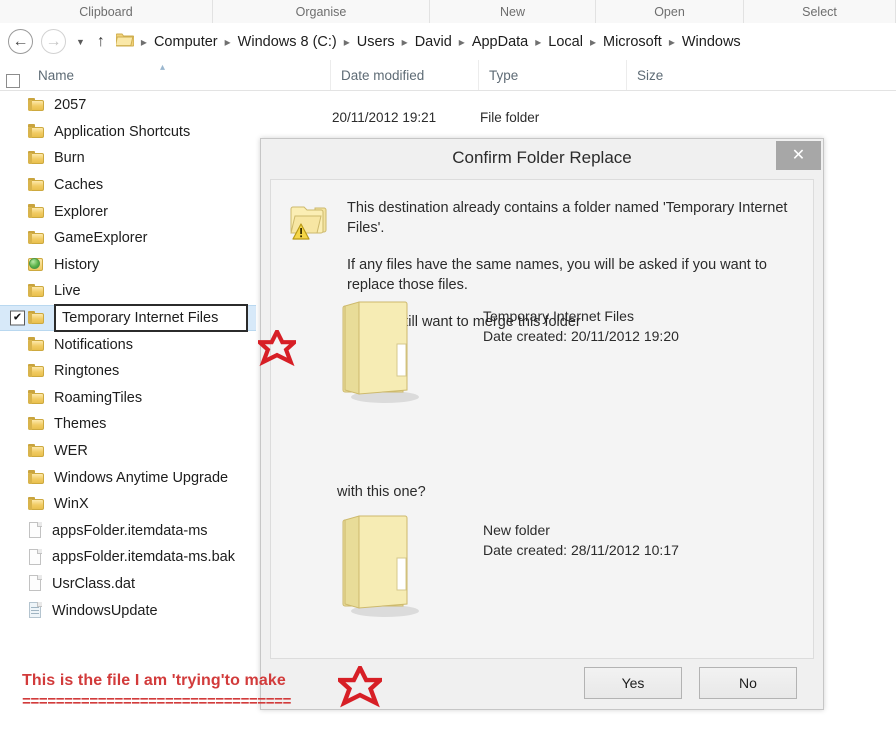 This screenshot has width=896, height=750. What do you see at coordinates (186, 42) in the screenshot?
I see `breadcrumb-item-computer: Computer` at bounding box center [186, 42].